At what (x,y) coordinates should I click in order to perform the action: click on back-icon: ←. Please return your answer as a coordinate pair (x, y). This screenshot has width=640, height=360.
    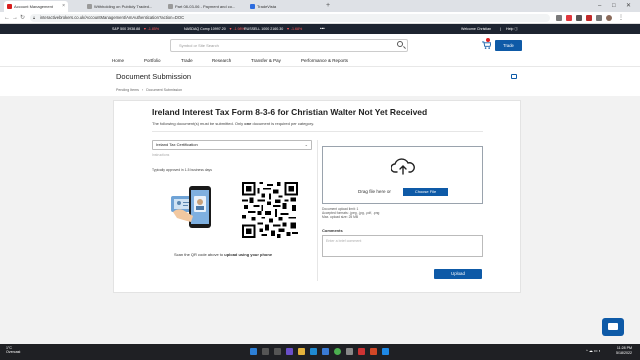
    Looking at the image, I should click on (7, 18).